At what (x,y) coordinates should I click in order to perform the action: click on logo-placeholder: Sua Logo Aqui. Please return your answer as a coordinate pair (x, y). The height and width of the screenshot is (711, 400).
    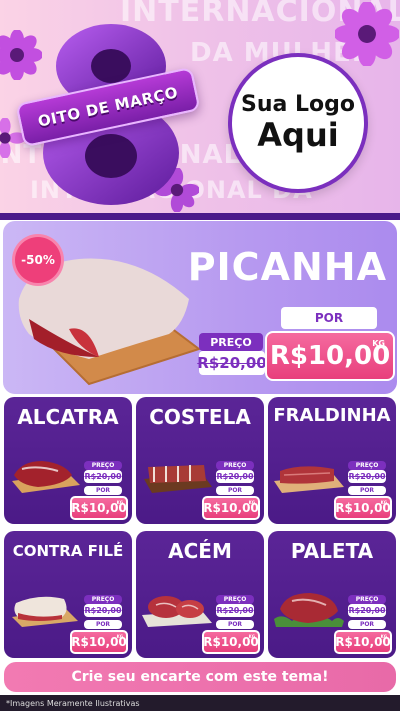
    Looking at the image, I should click on (298, 123).